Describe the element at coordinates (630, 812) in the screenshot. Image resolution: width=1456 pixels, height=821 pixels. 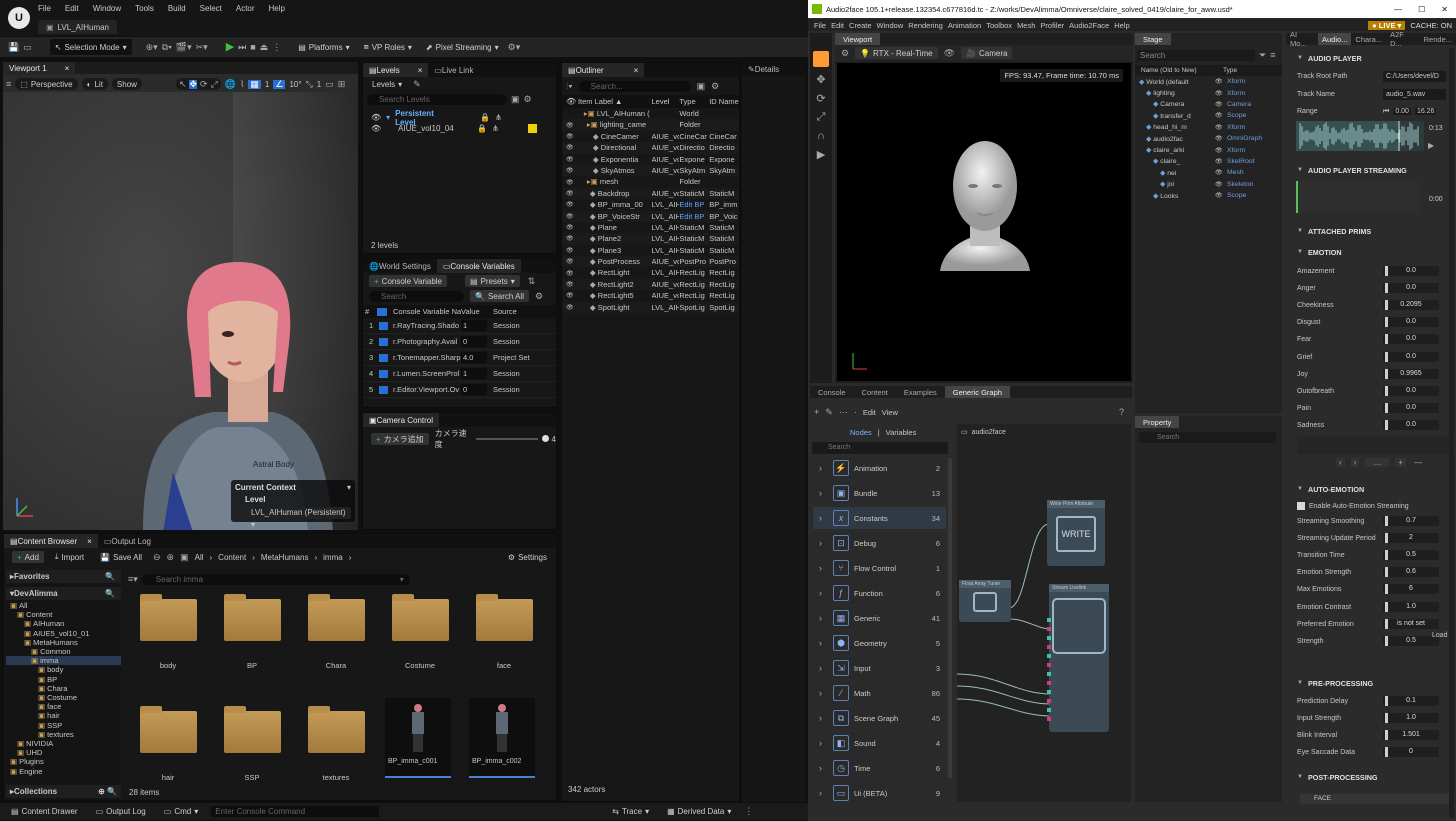
I see `trace-button: ⇆ Trace ▾` at that location.